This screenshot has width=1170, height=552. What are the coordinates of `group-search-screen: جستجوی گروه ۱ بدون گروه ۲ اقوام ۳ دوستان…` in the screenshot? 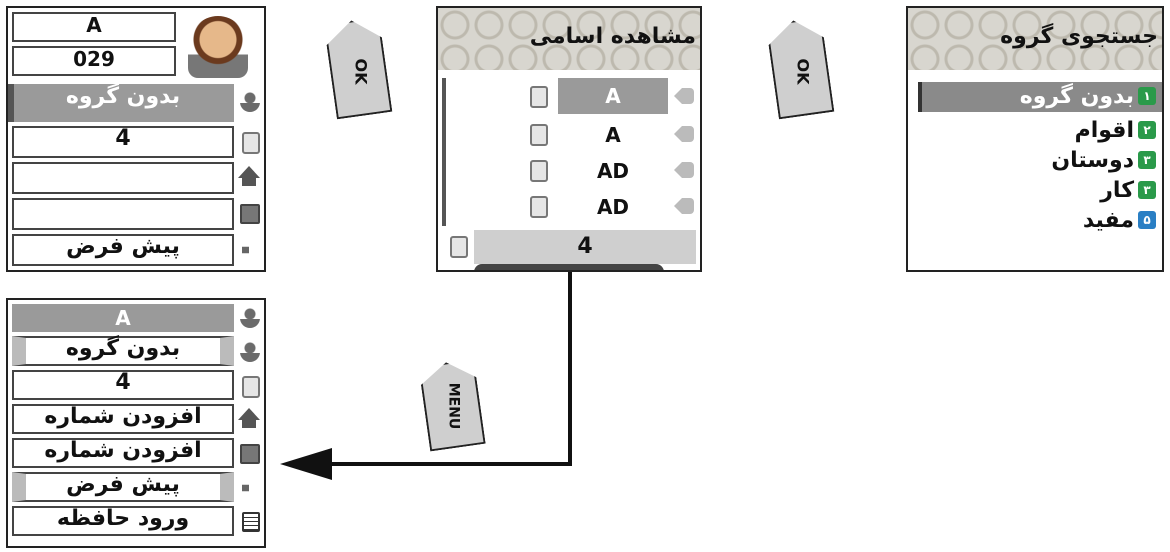 It's located at (1035, 139).